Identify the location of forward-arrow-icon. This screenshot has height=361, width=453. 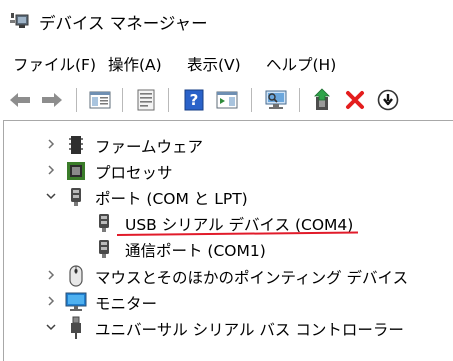
(52, 100).